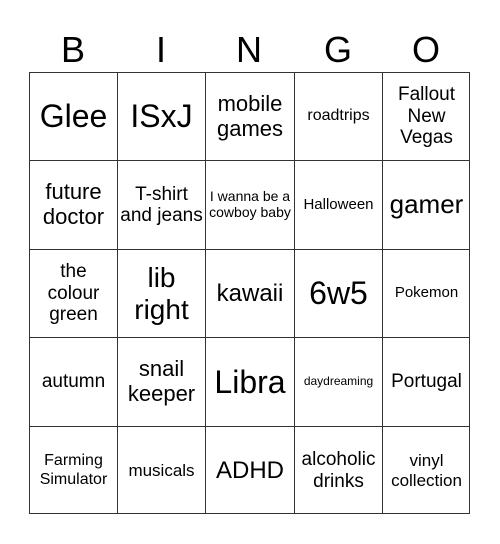  What do you see at coordinates (425, 49) in the screenshot?
I see `header-letter-o: O` at bounding box center [425, 49].